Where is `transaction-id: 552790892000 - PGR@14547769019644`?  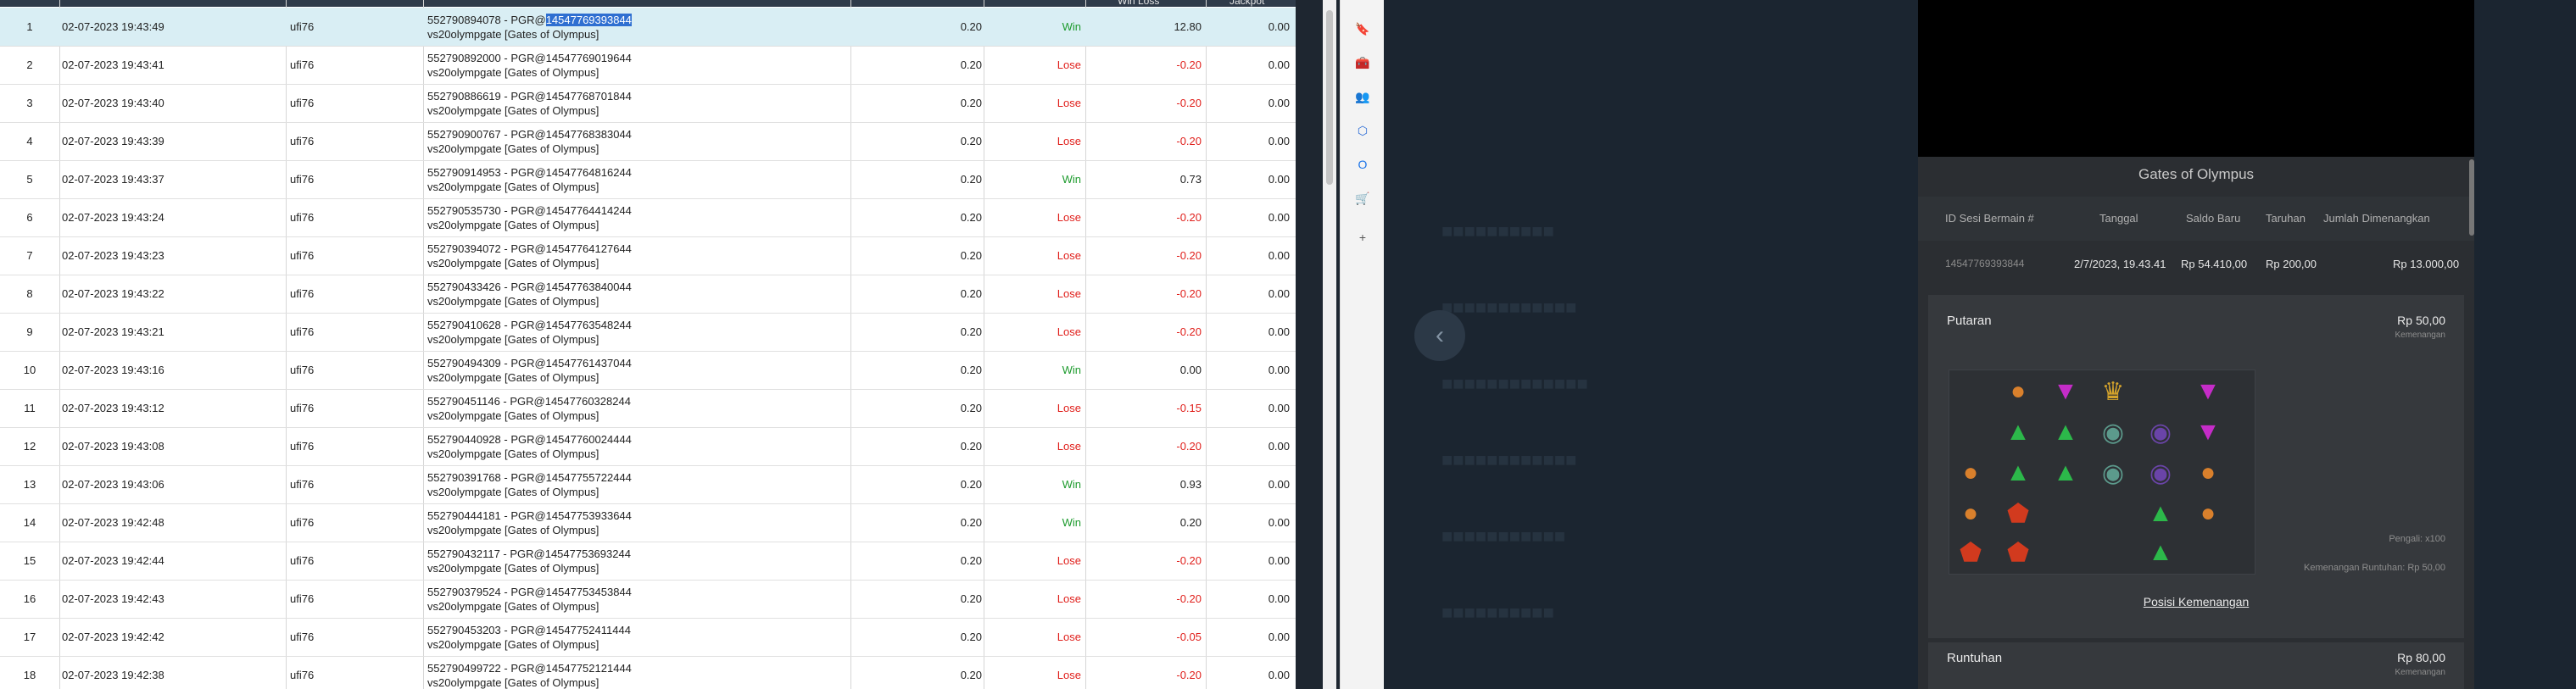
transaction-id: 552790892000 - PGR@14547769019644 is located at coordinates (529, 58).